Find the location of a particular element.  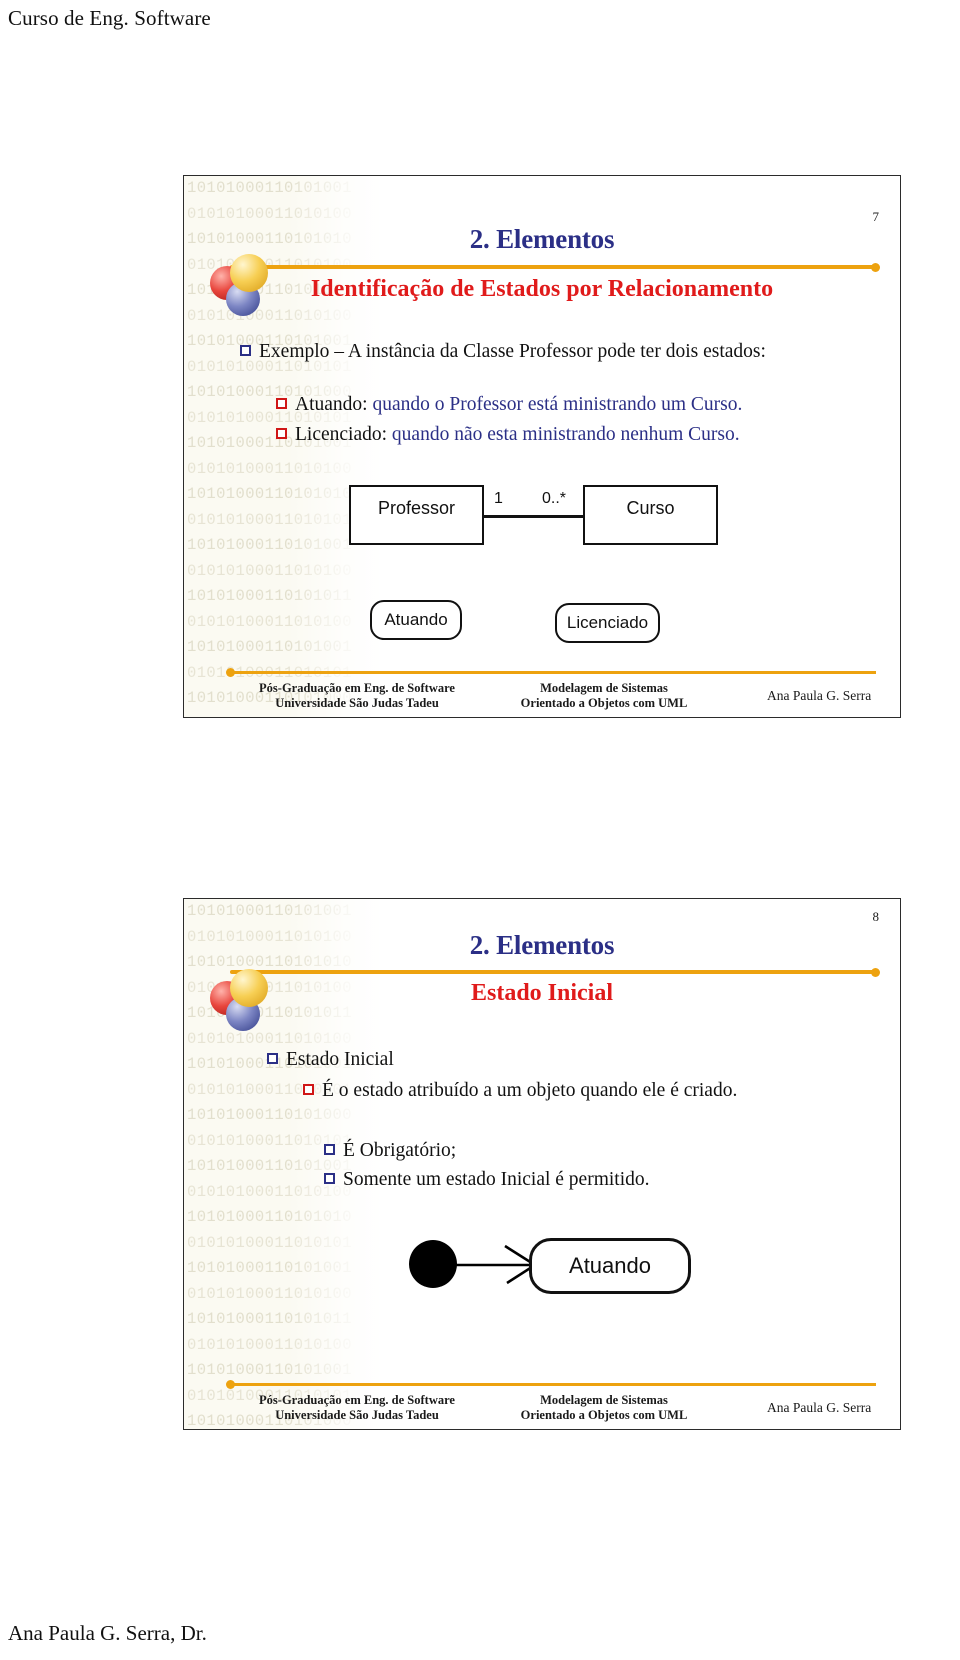

bullet-item: É Obrigatório; is located at coordinates (594, 1150).